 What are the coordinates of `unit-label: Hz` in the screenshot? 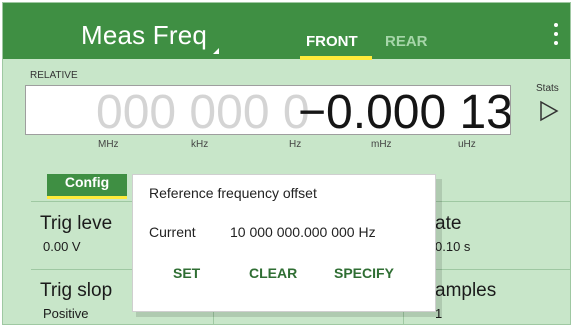 It's located at (295, 144).